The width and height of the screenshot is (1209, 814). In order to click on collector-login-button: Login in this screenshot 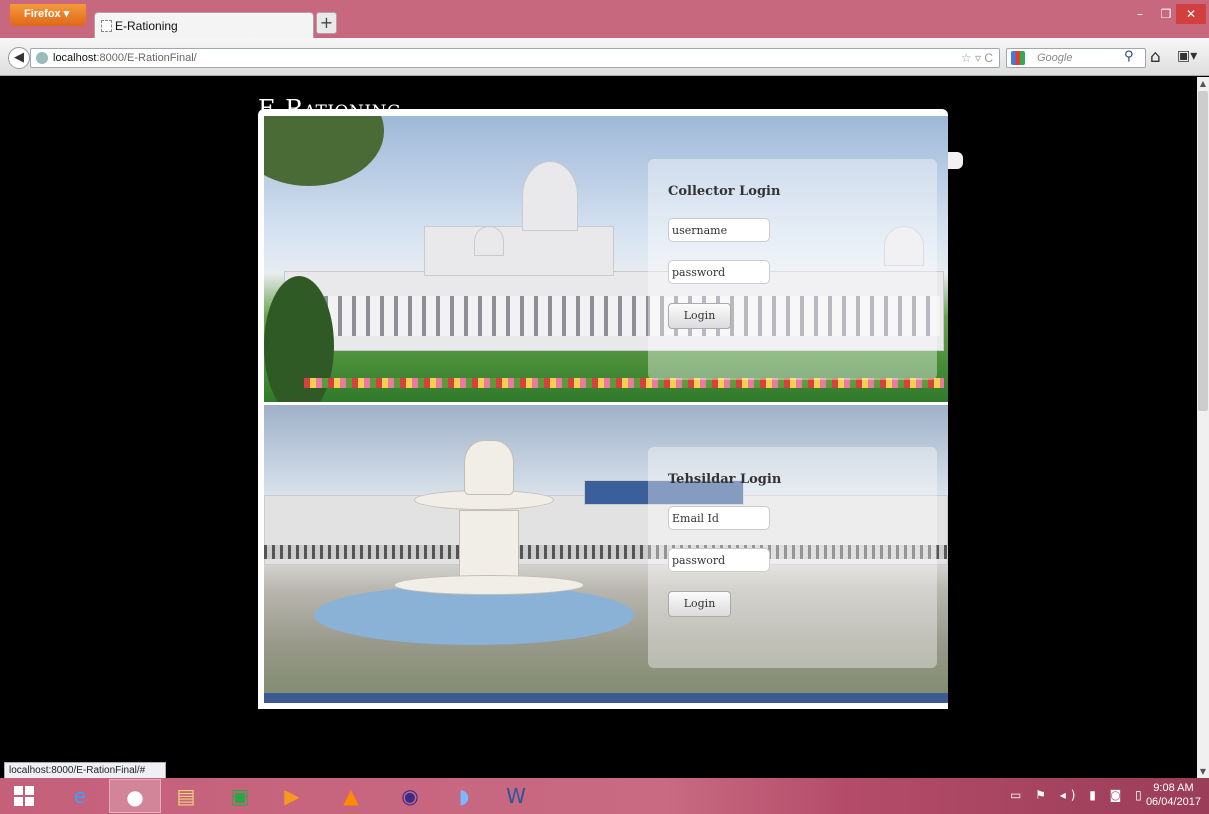, I will do `click(699, 316)`.